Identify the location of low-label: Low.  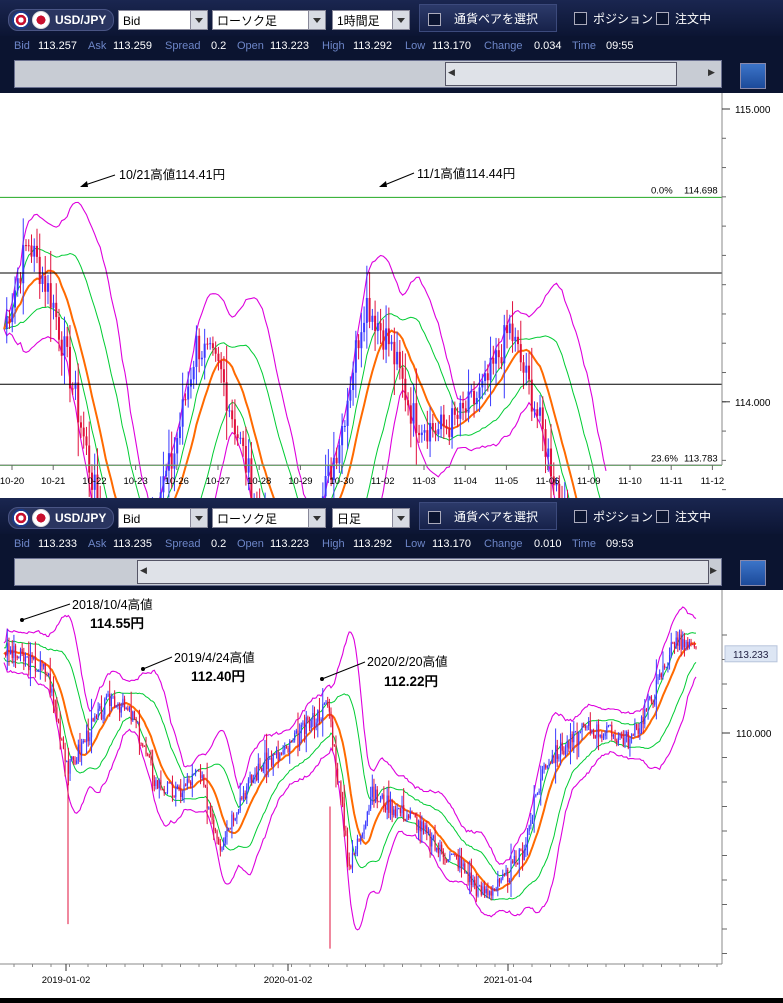
(415, 544).